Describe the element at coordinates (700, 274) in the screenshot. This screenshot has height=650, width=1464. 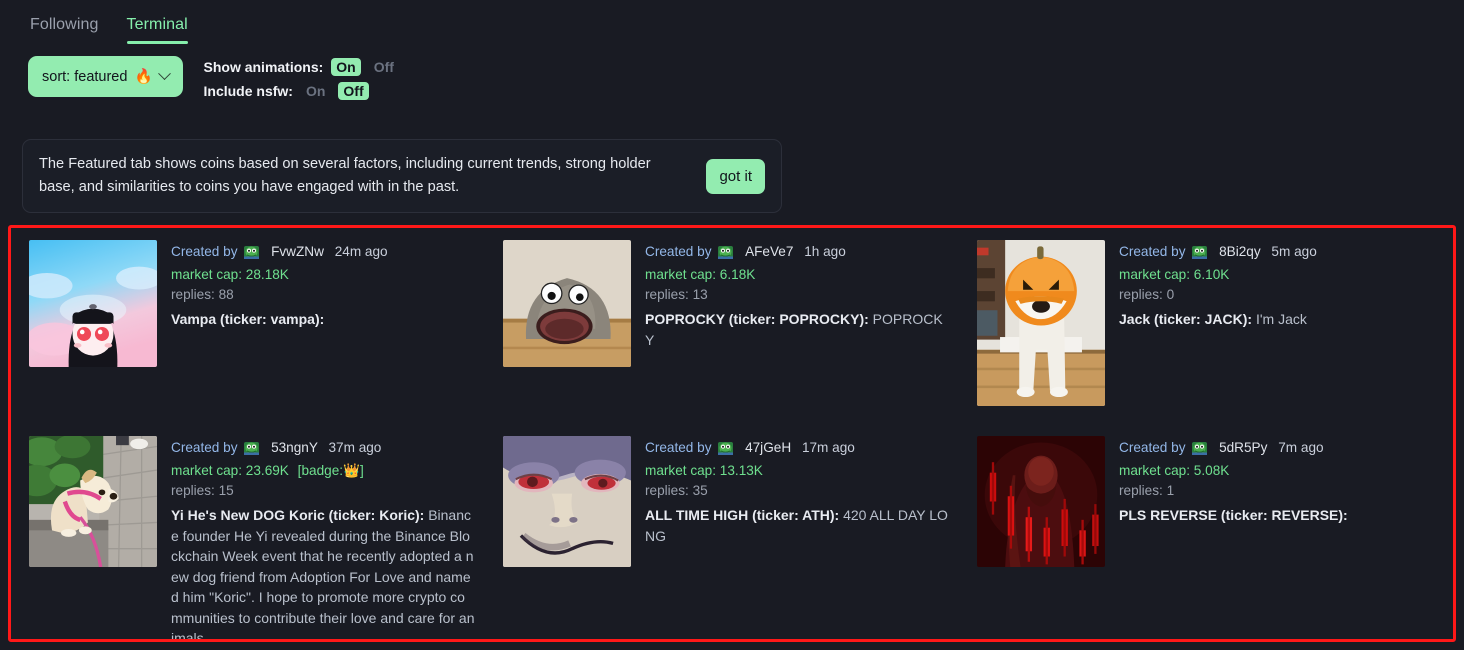
I see `market-cap-value: market cap: 6.18K` at that location.